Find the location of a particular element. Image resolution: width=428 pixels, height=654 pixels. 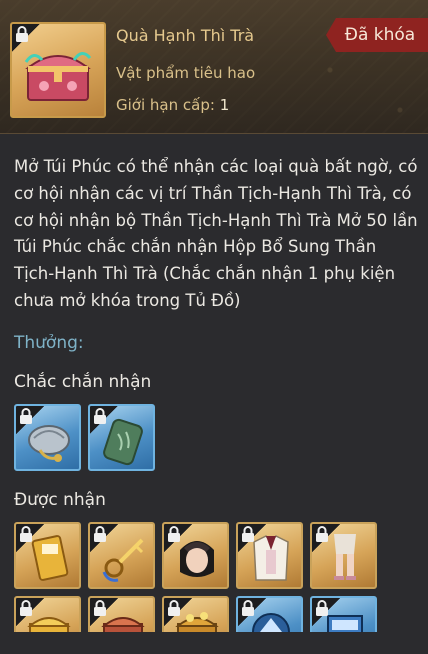

guaranteed-label: Chắc chắn nhận is located at coordinates (83, 382).